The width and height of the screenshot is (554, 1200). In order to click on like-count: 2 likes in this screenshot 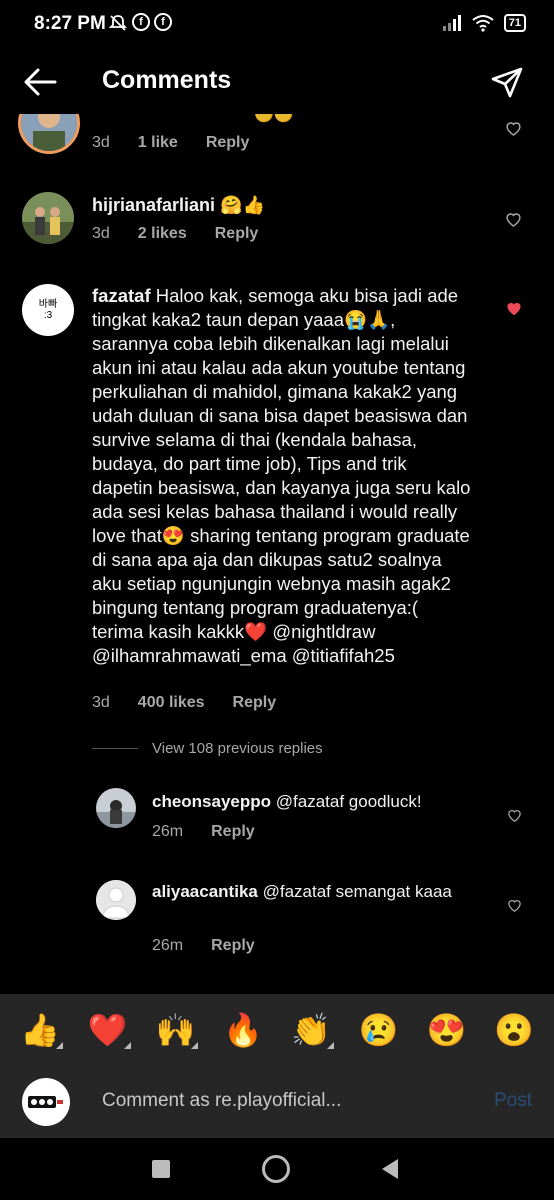, I will do `click(162, 234)`.